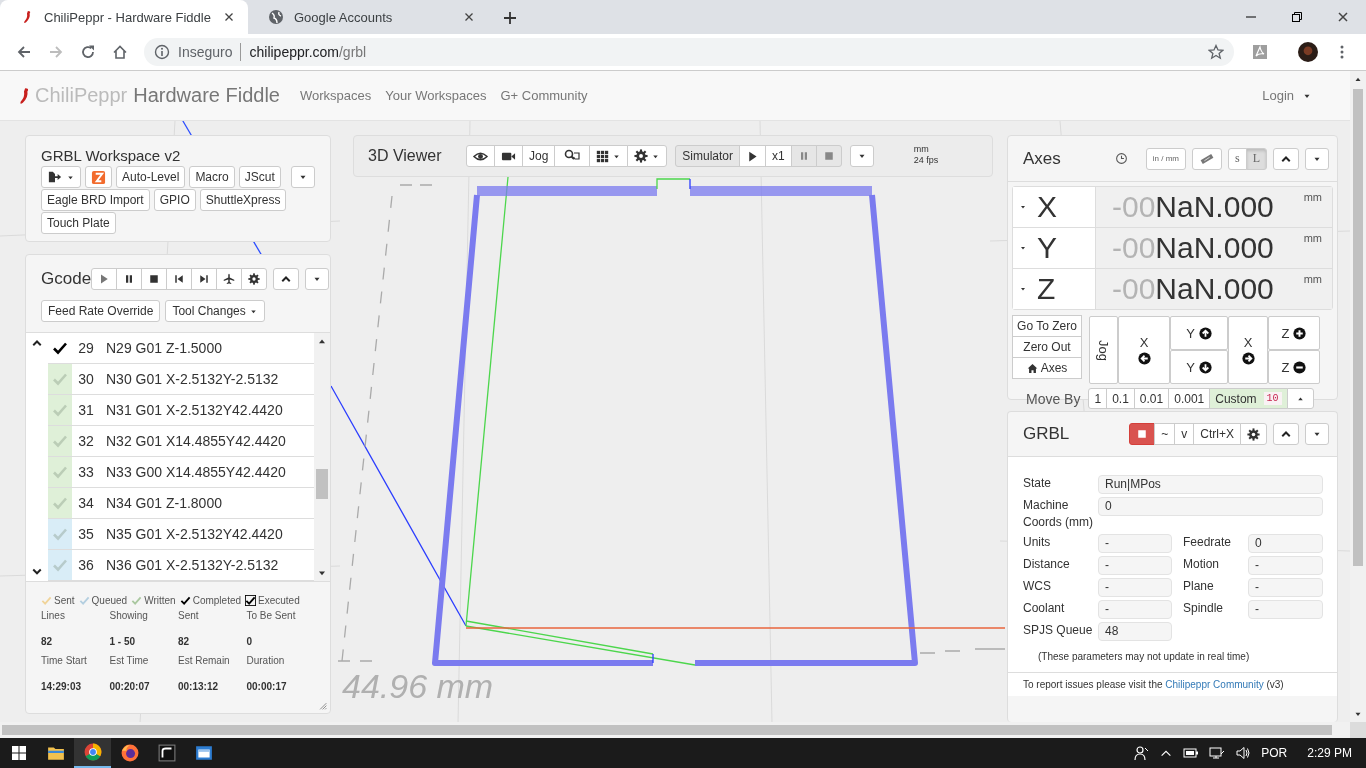 The width and height of the screenshot is (1366, 768). Describe the element at coordinates (1274, 753) in the screenshot. I see `language-indicator: POR` at that location.